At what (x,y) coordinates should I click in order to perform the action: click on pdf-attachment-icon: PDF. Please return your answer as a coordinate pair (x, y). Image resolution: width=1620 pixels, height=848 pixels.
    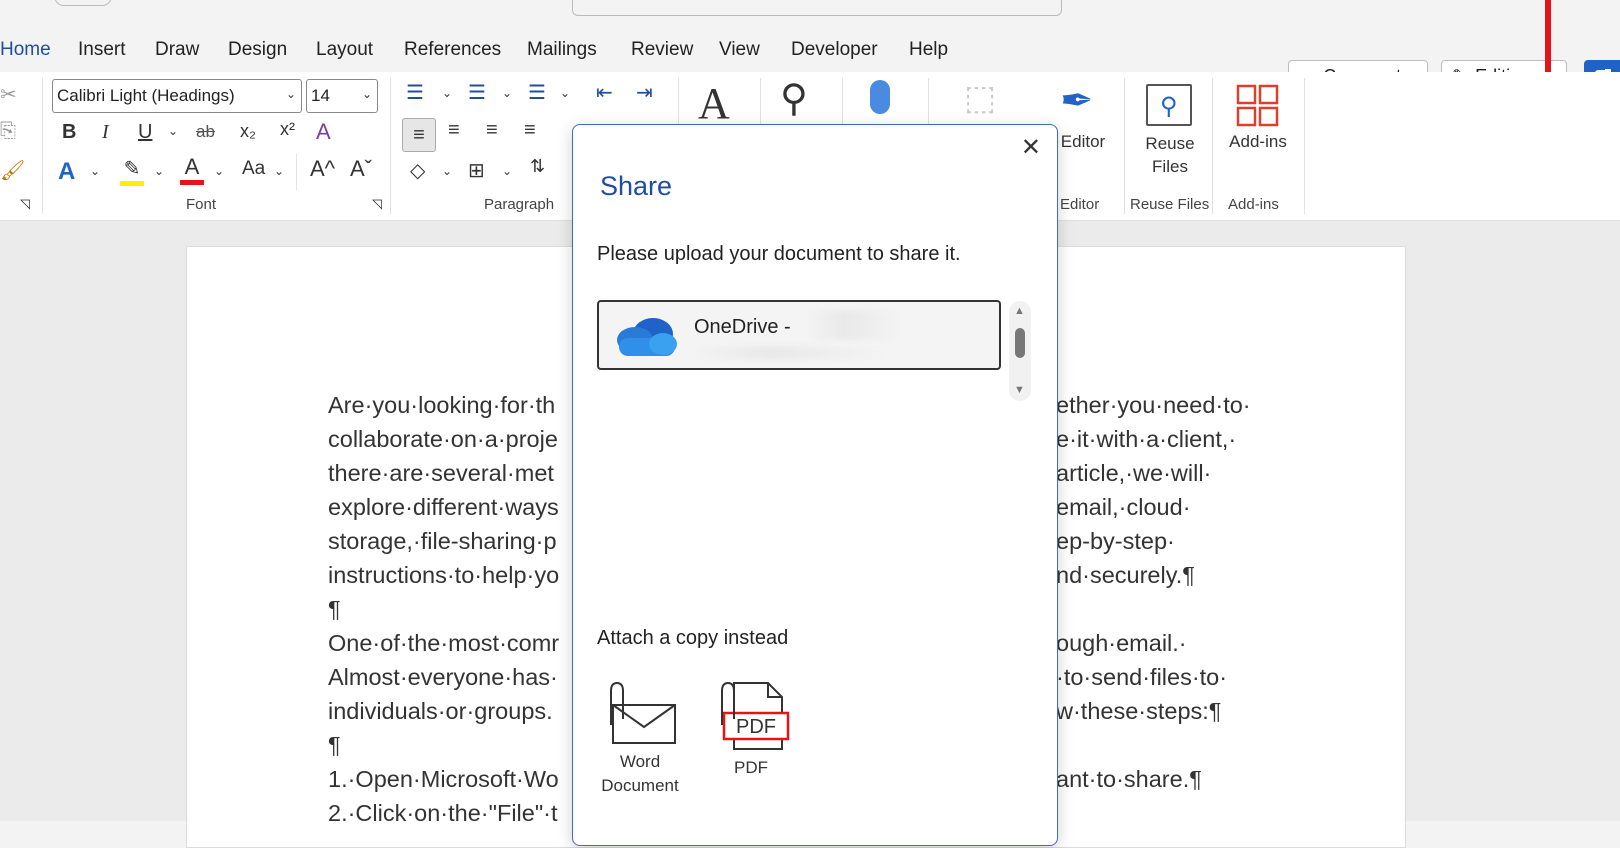
    Looking at the image, I should click on (755, 715).